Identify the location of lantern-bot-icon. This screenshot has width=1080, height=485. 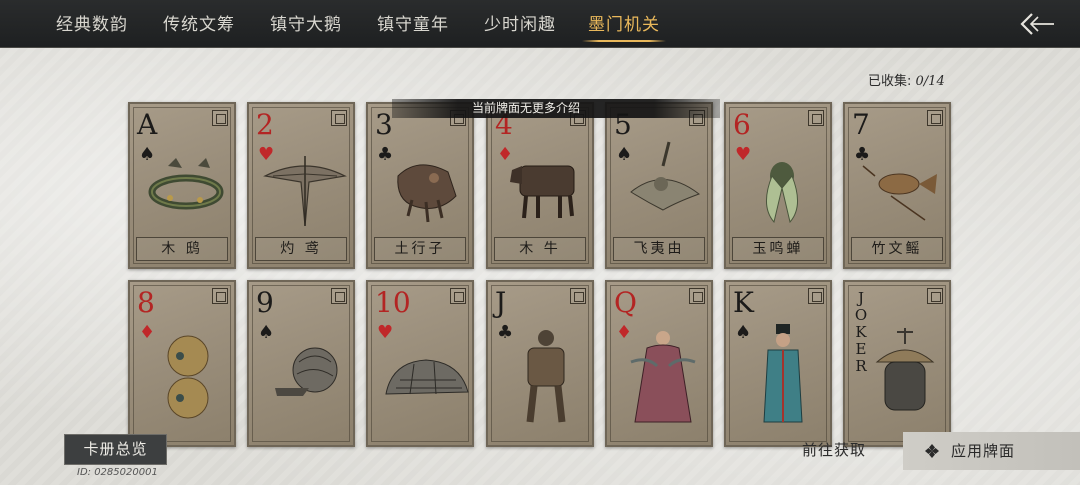
(905, 369).